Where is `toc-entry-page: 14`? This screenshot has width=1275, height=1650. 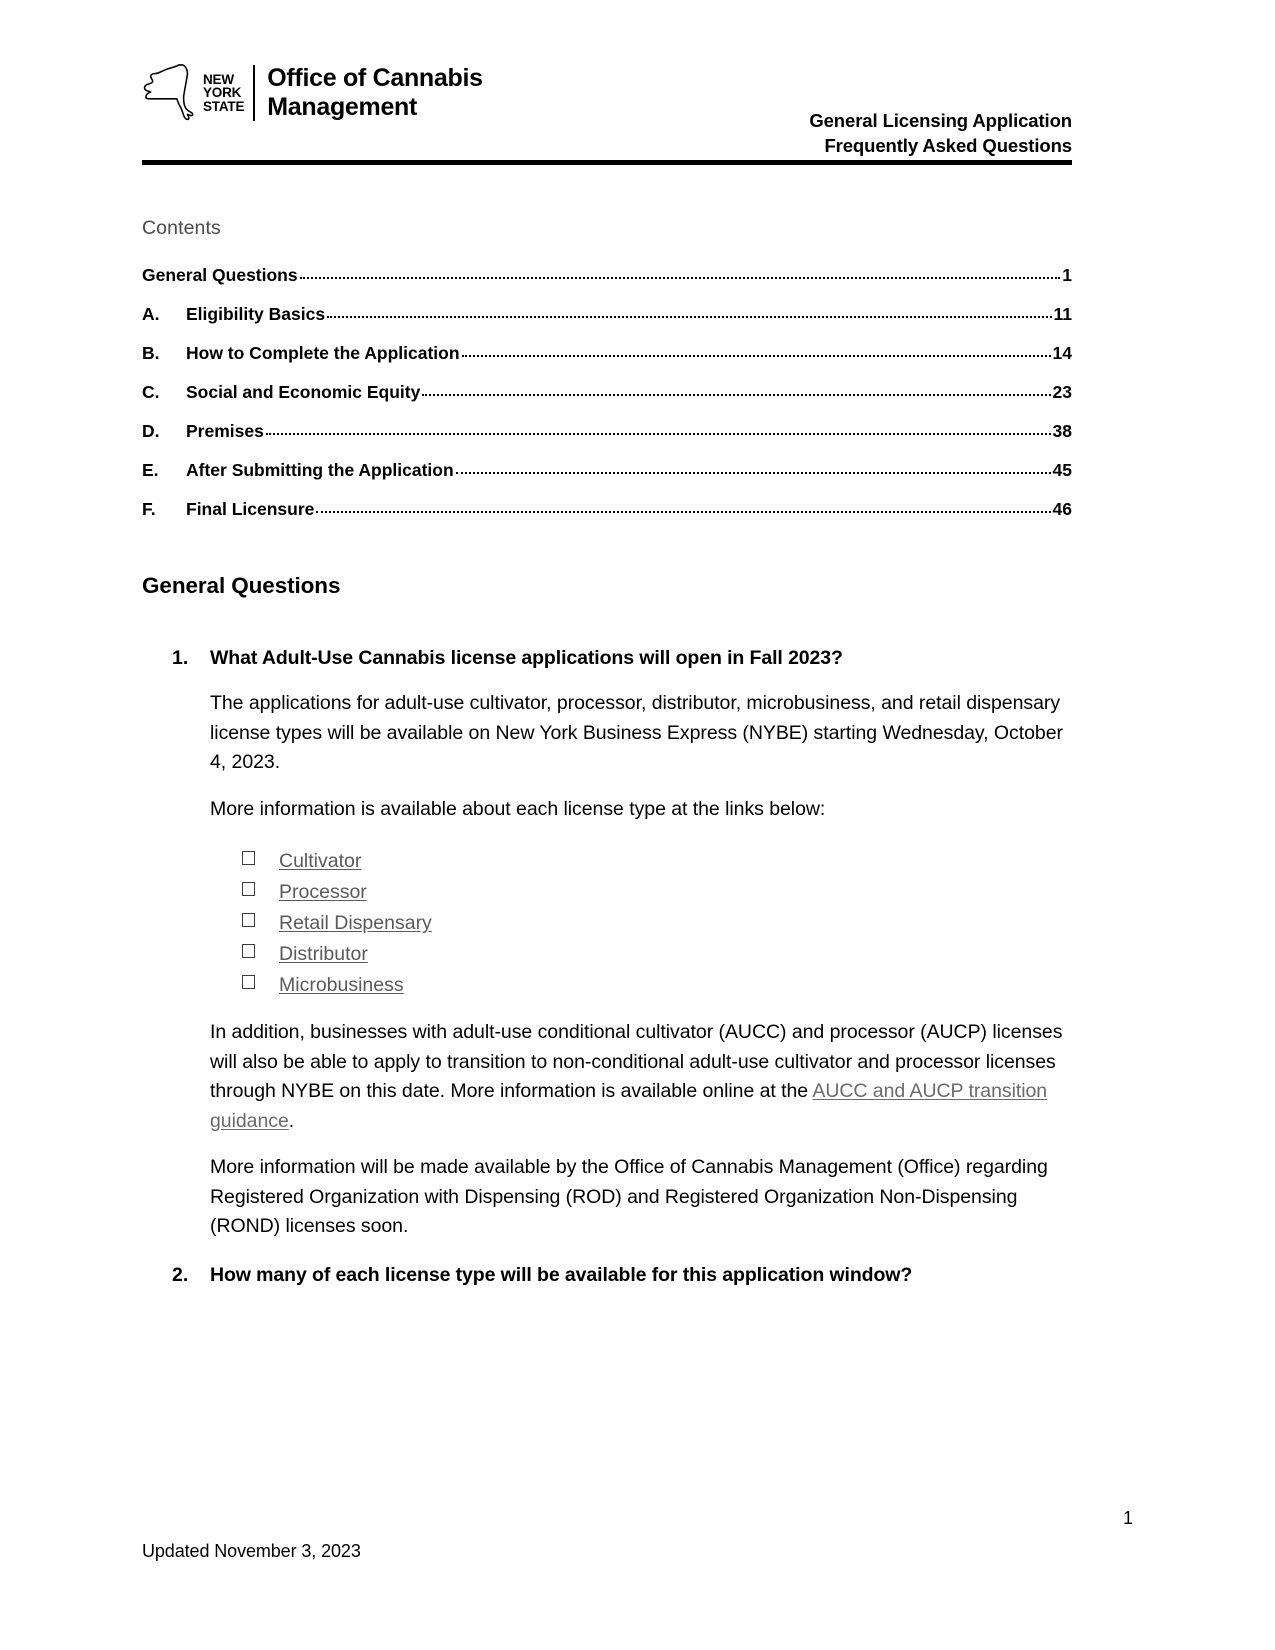 toc-entry-page: 14 is located at coordinates (1062, 353).